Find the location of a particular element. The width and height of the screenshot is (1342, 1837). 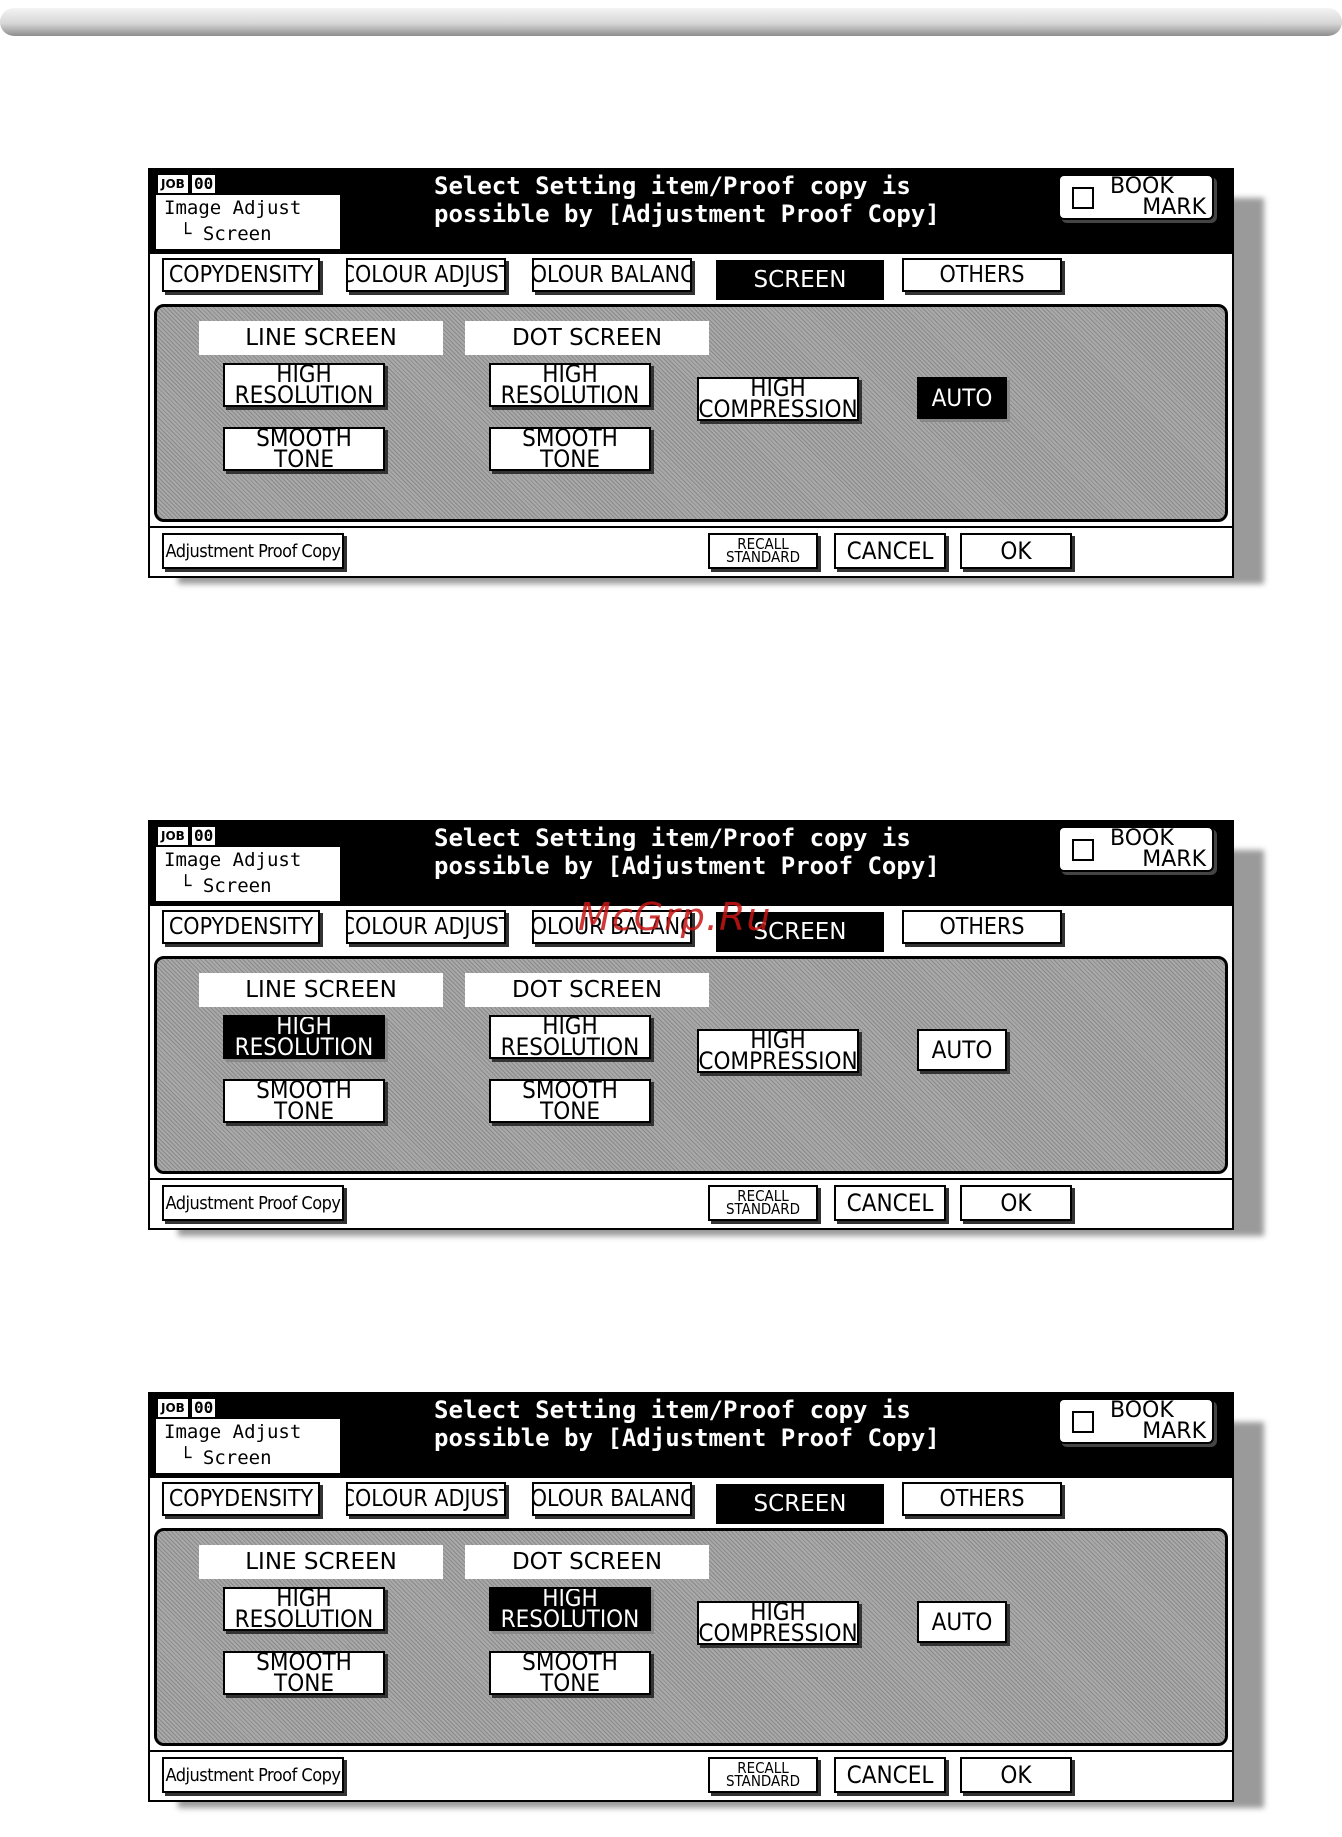

page-header-bar is located at coordinates (671, 22).